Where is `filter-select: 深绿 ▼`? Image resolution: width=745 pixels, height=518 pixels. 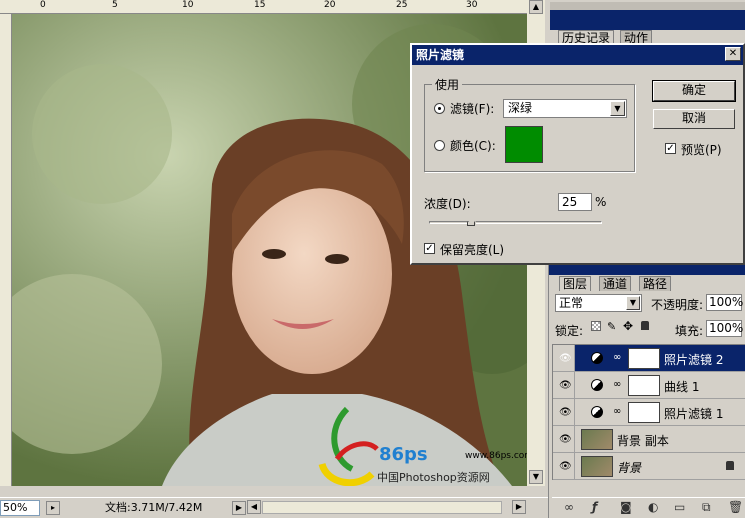
filter-select: 深绿 ▼ is located at coordinates (565, 108).